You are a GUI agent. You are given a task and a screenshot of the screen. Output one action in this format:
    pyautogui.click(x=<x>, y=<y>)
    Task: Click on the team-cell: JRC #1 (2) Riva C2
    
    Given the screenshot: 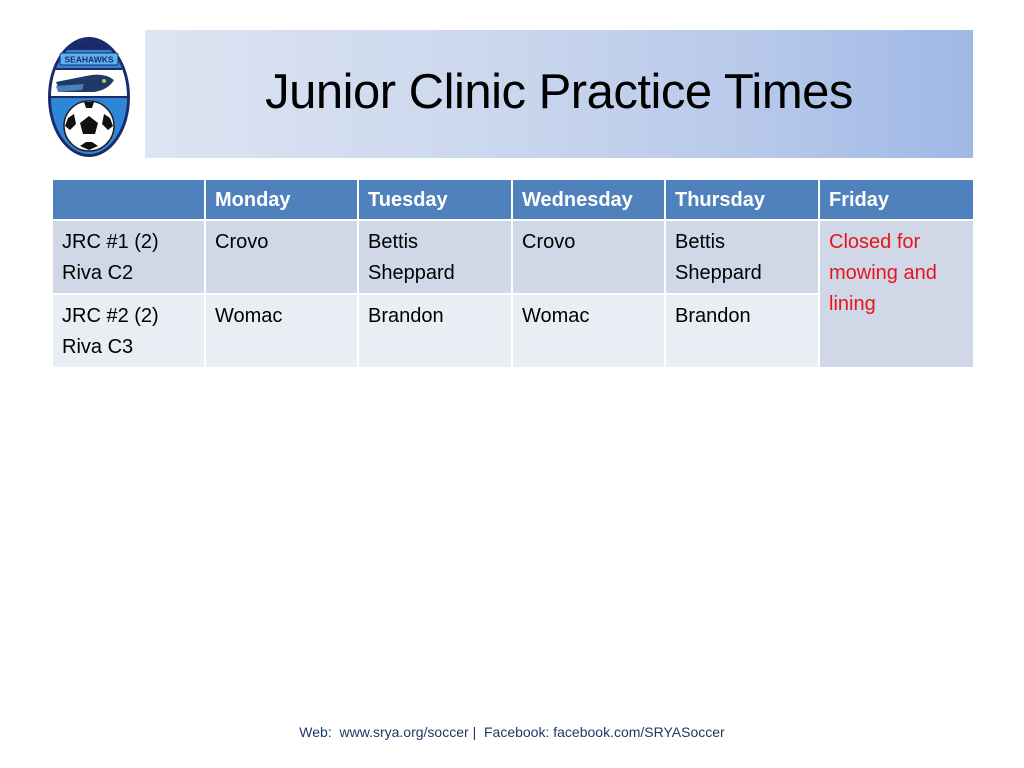 What is the action you would take?
    pyautogui.click(x=128, y=257)
    